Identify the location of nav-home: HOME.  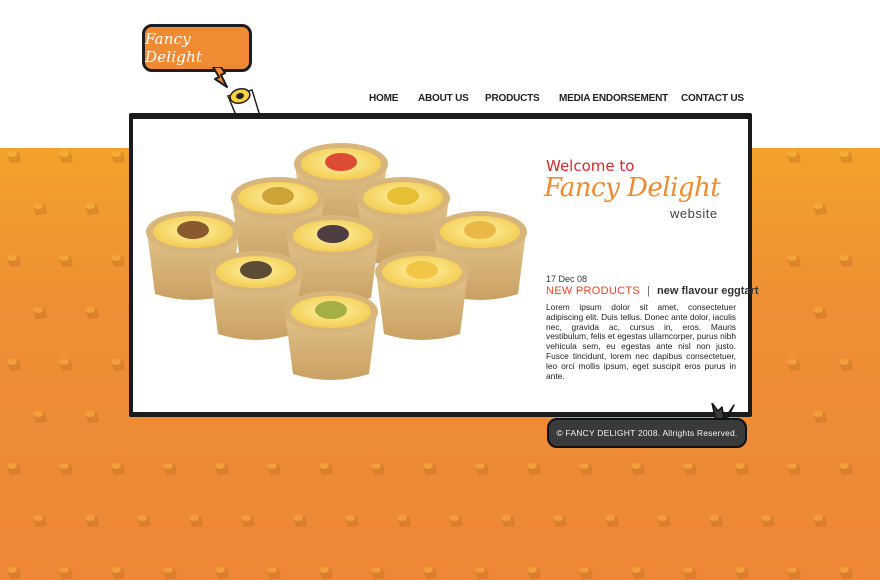
(383, 98).